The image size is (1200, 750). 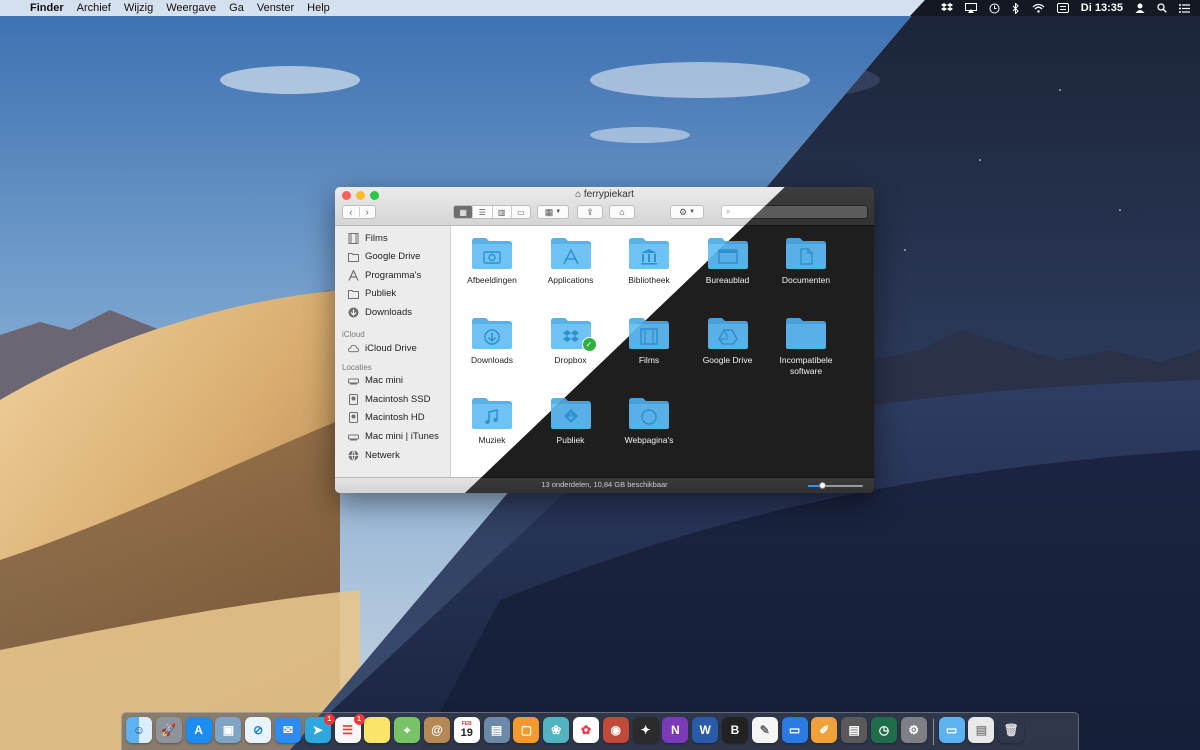 I want to click on back-forward-buttons: ‹›, so click(x=359, y=212).